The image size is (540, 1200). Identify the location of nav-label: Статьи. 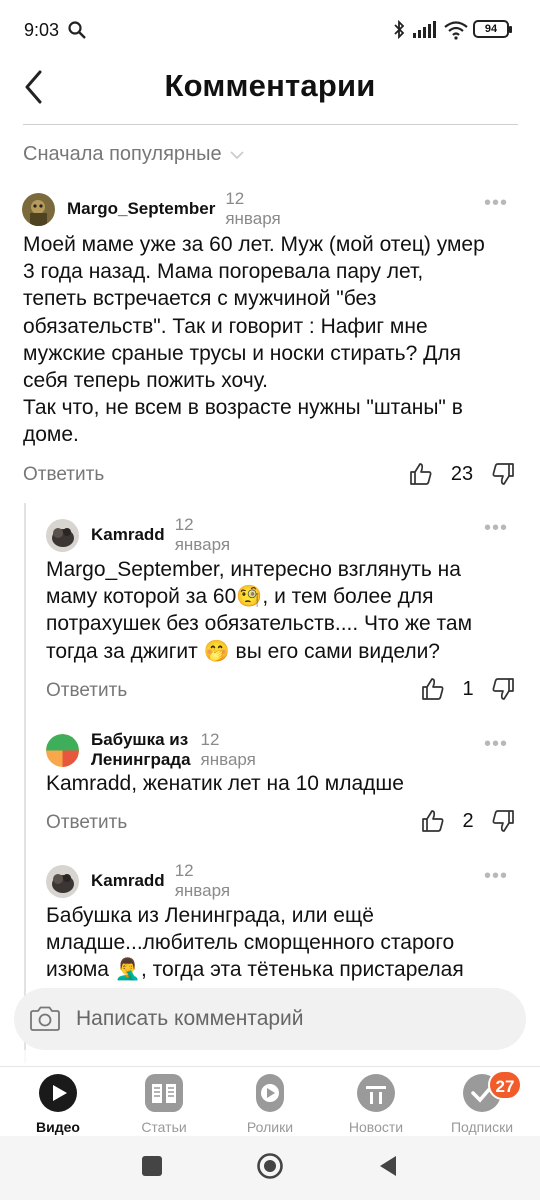
(164, 1127).